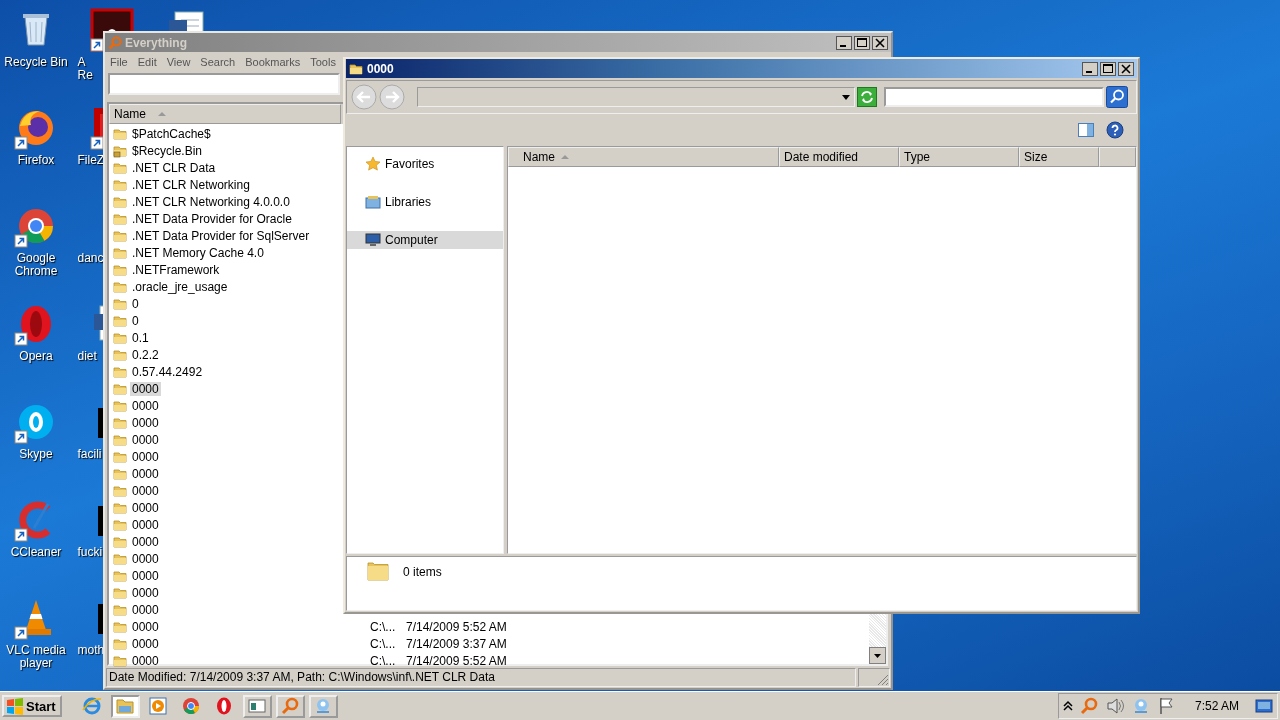  Describe the element at coordinates (456, 660) in the screenshot. I see `date-cell: 7/14/2009 5:52 AM` at that location.